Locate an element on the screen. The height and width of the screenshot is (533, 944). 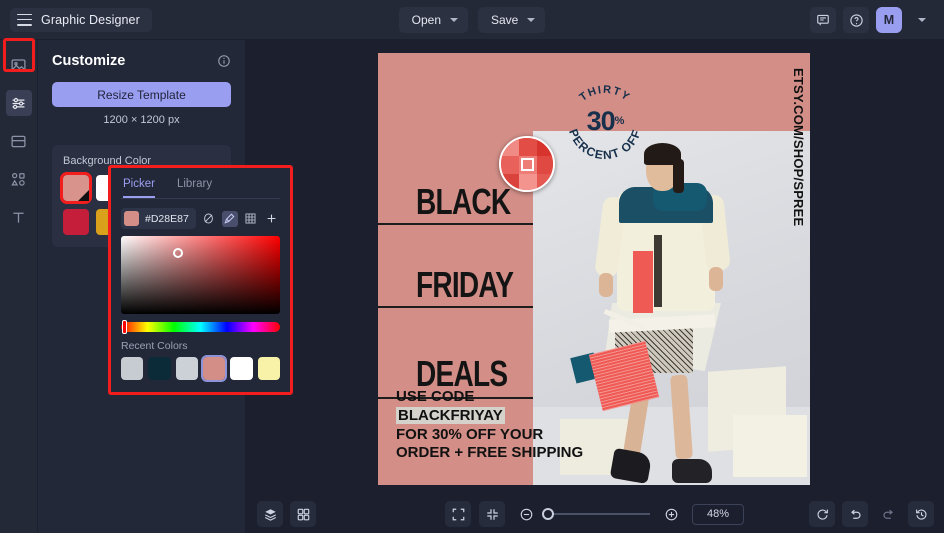
palette-grid-button is located at coordinates (251, 219).